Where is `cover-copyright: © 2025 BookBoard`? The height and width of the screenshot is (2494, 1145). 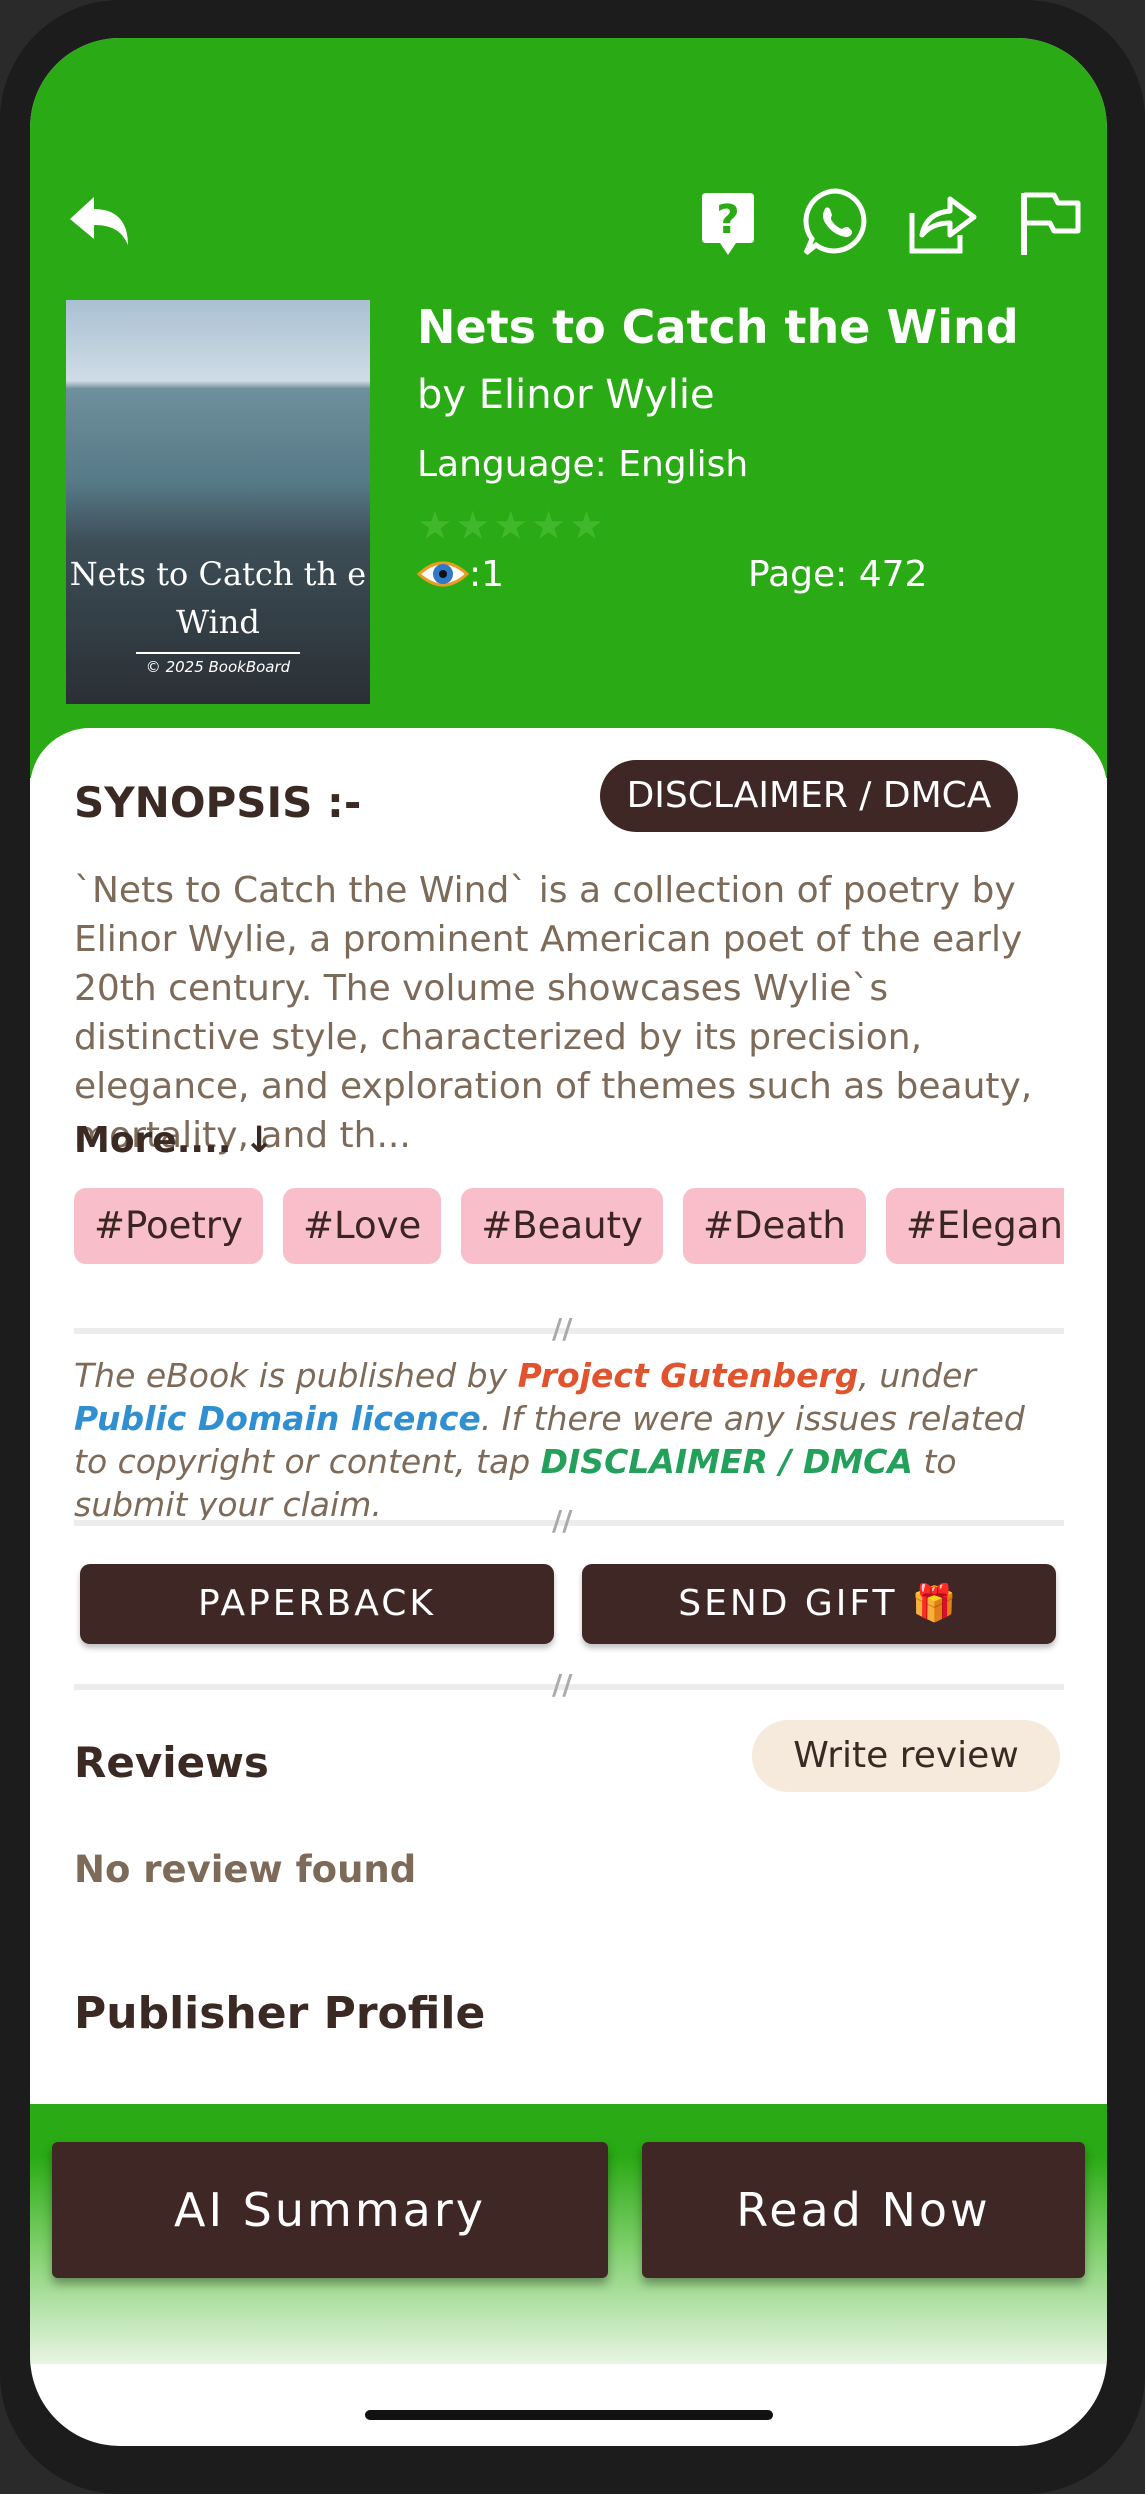 cover-copyright: © 2025 BookBoard is located at coordinates (218, 667).